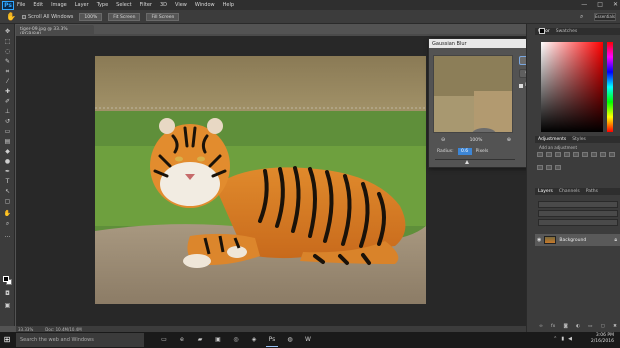 Image resolution: width=620 pixels, height=348 pixels. What do you see at coordinates (290, 340) in the screenshot?
I see `app-icon: ◍` at bounding box center [290, 340].